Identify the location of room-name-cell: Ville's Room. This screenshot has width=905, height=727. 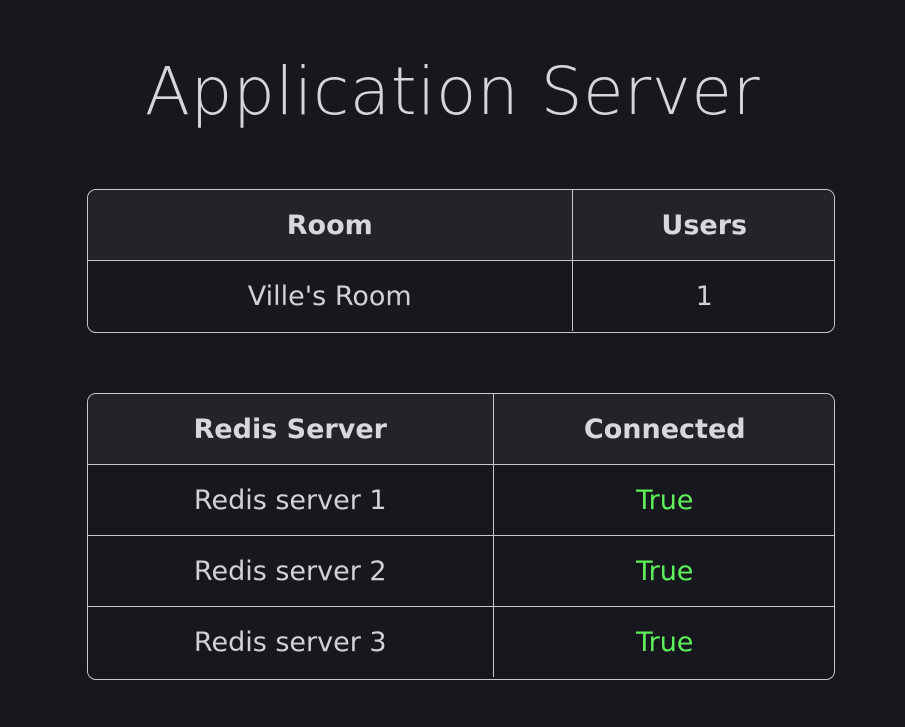
(330, 295).